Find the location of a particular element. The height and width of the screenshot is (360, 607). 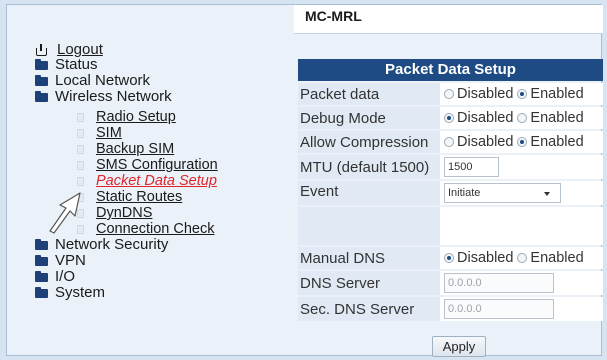

chevron-down-icon is located at coordinates (547, 194).